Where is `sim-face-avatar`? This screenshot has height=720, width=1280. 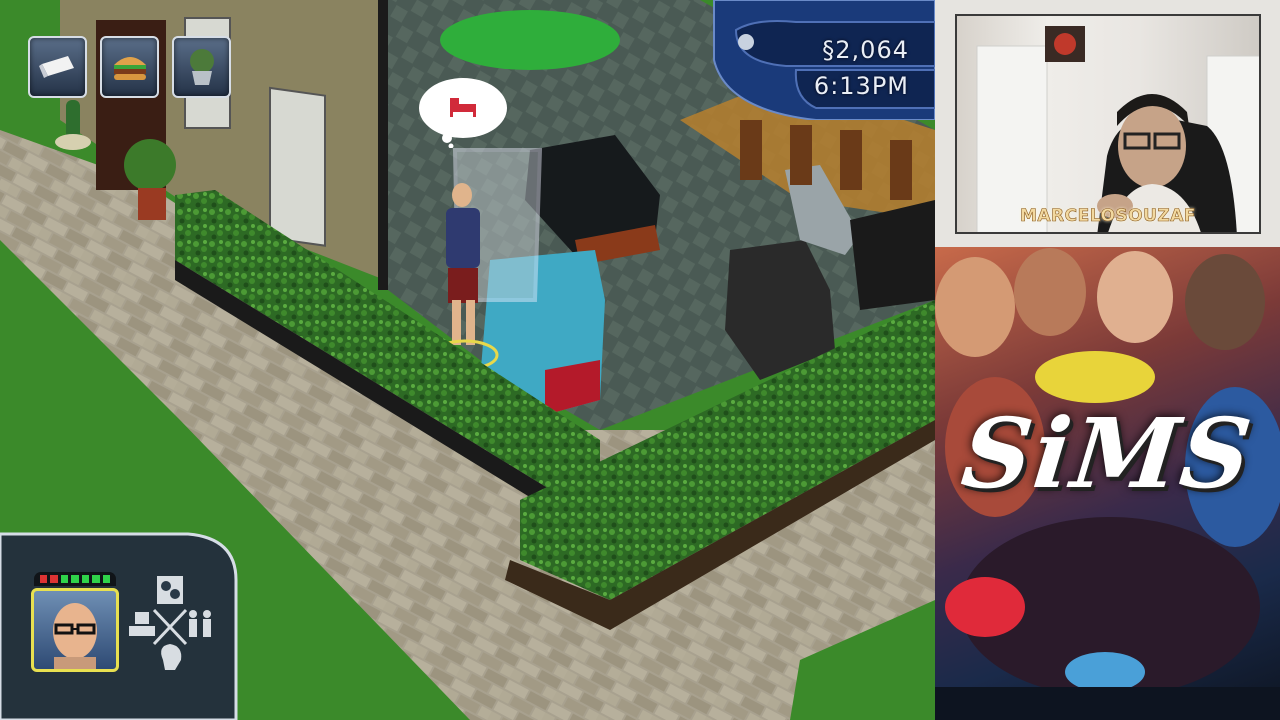 sim-face-avatar is located at coordinates (75, 636).